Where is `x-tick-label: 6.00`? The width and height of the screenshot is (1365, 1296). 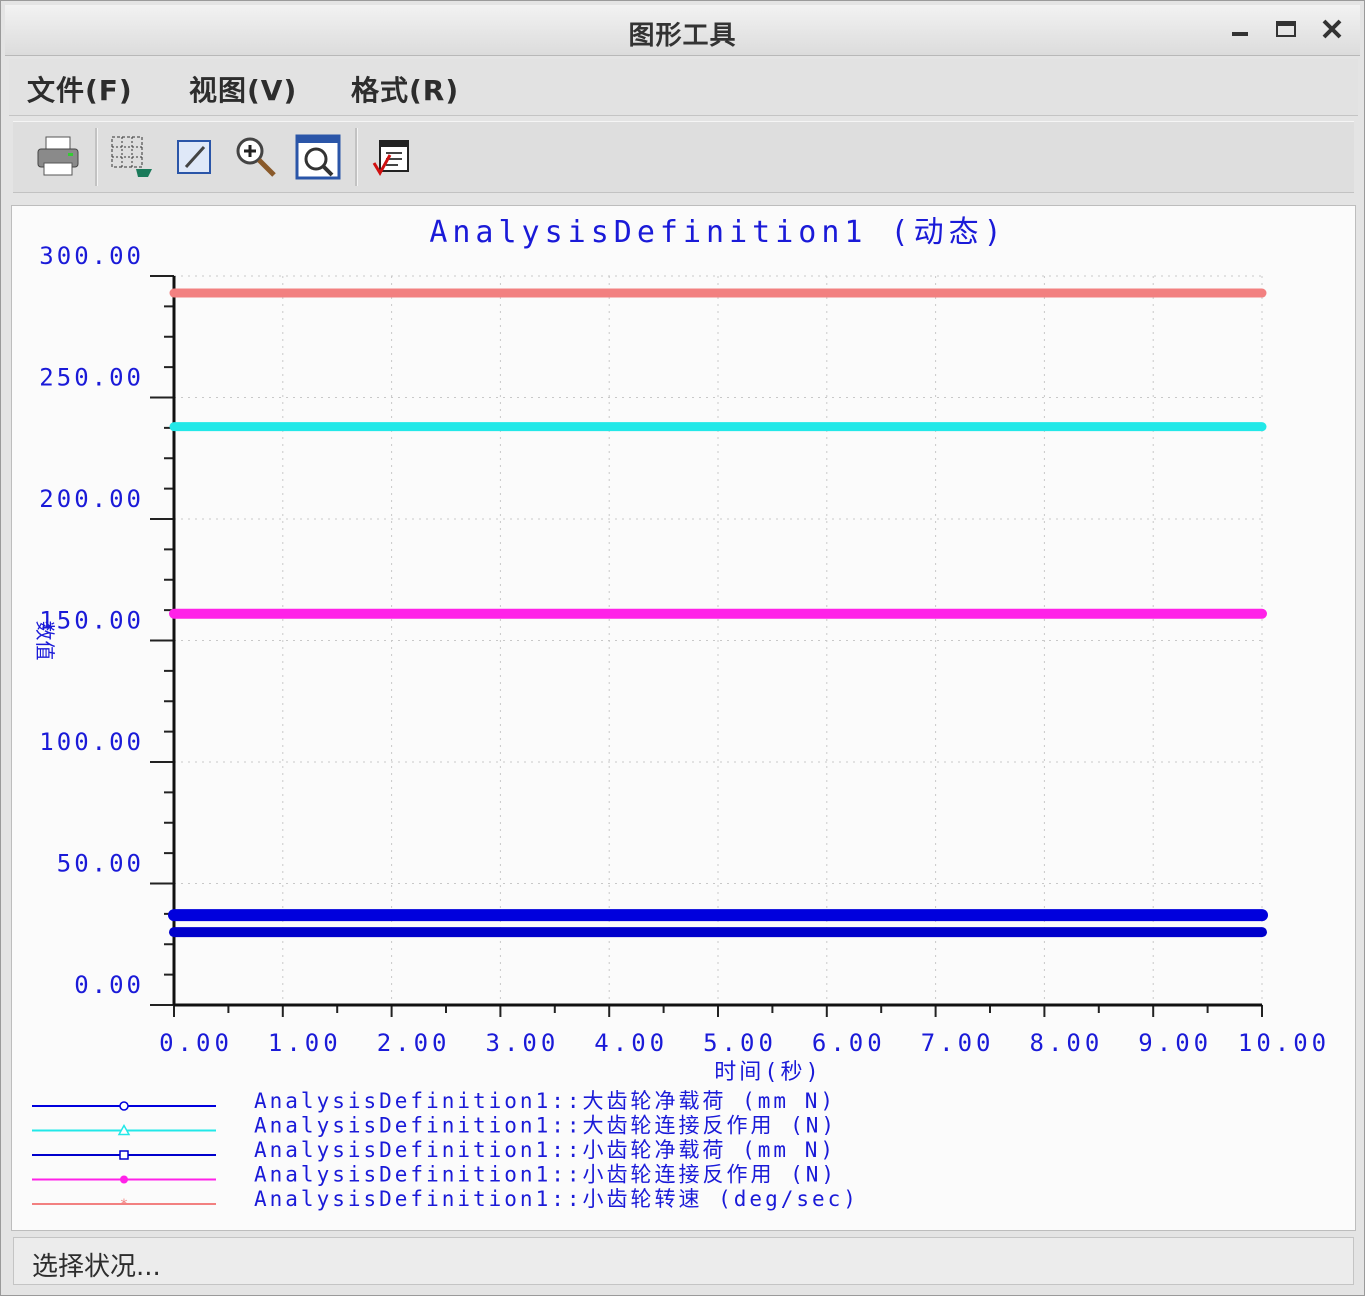
x-tick-label: 6.00 is located at coordinates (849, 1043).